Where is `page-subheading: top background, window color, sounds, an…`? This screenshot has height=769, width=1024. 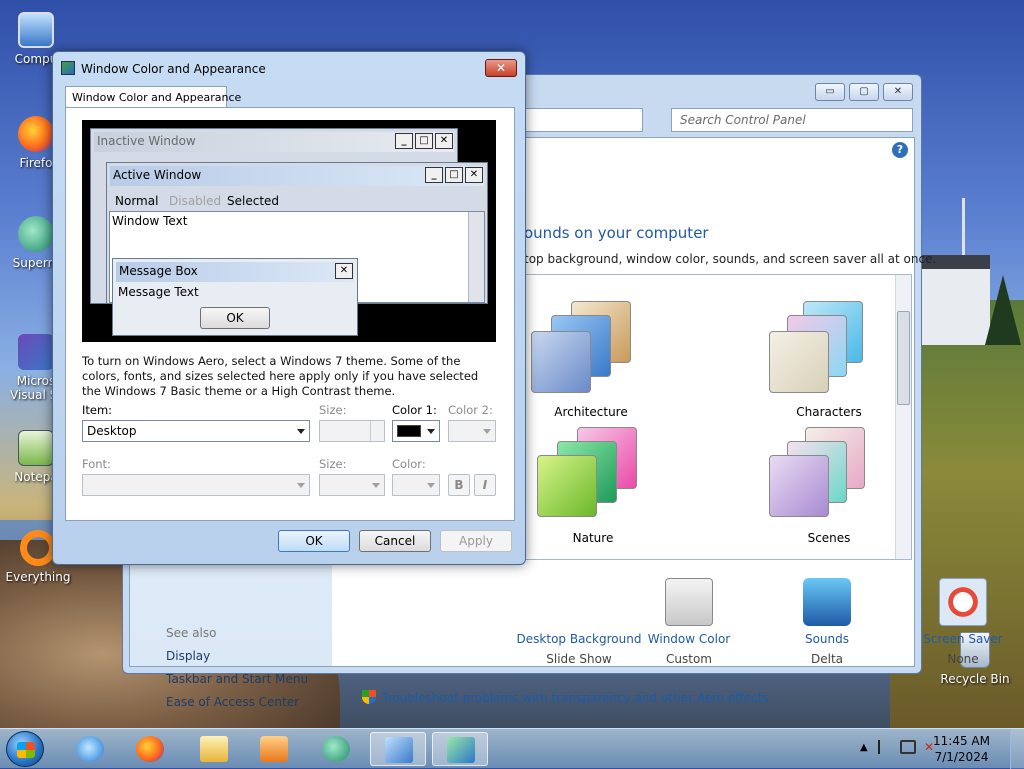 page-subheading: top background, window color, sounds, an… is located at coordinates (730, 259).